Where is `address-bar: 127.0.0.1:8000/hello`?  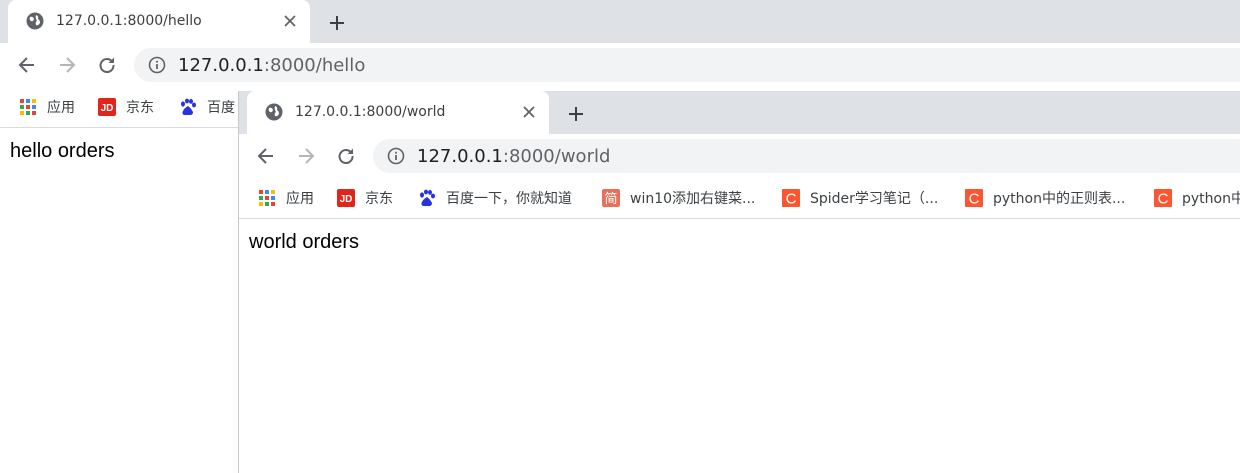 address-bar: 127.0.0.1:8000/hello is located at coordinates (687, 65).